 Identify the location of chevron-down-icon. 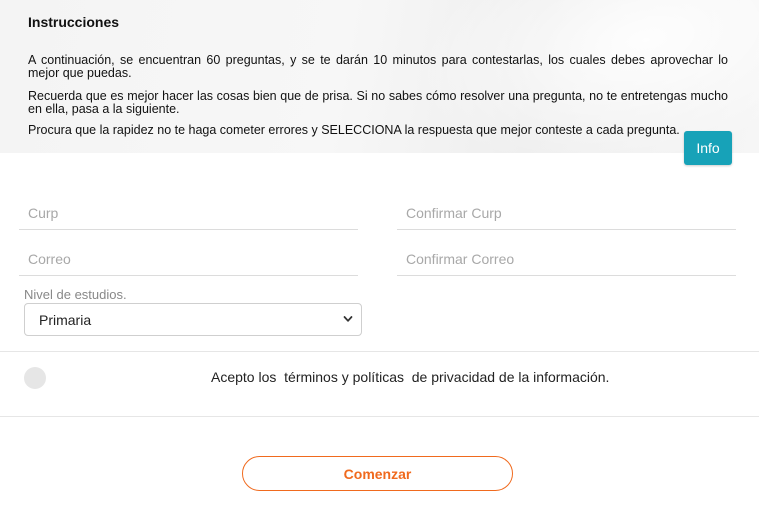
(348, 319).